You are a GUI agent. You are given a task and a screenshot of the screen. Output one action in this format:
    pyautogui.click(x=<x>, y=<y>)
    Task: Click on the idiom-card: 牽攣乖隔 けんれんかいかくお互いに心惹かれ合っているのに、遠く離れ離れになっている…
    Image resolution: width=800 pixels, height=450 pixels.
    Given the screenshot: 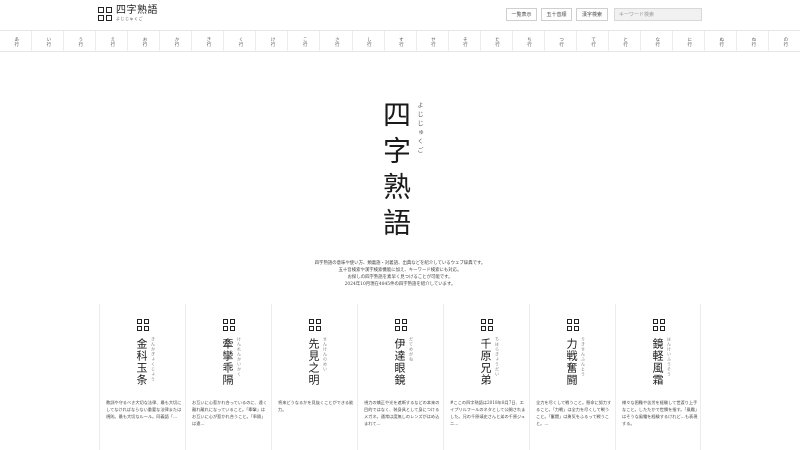 What is the action you would take?
    pyautogui.click(x=228, y=377)
    